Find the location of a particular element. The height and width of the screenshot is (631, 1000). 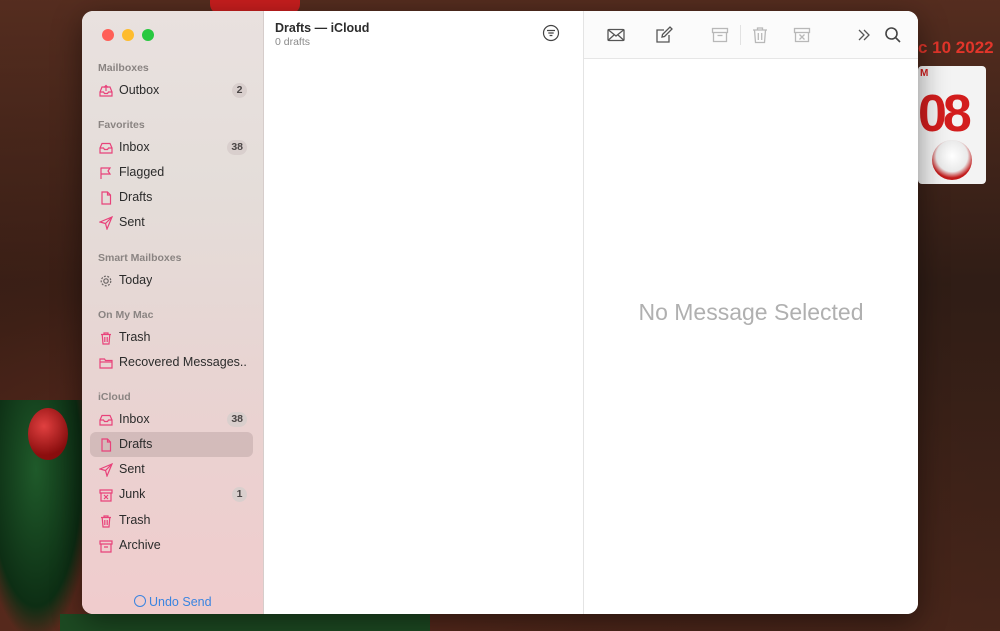

section-title-smart-mailboxes: Smart Mailboxes is located at coordinates (140, 258).